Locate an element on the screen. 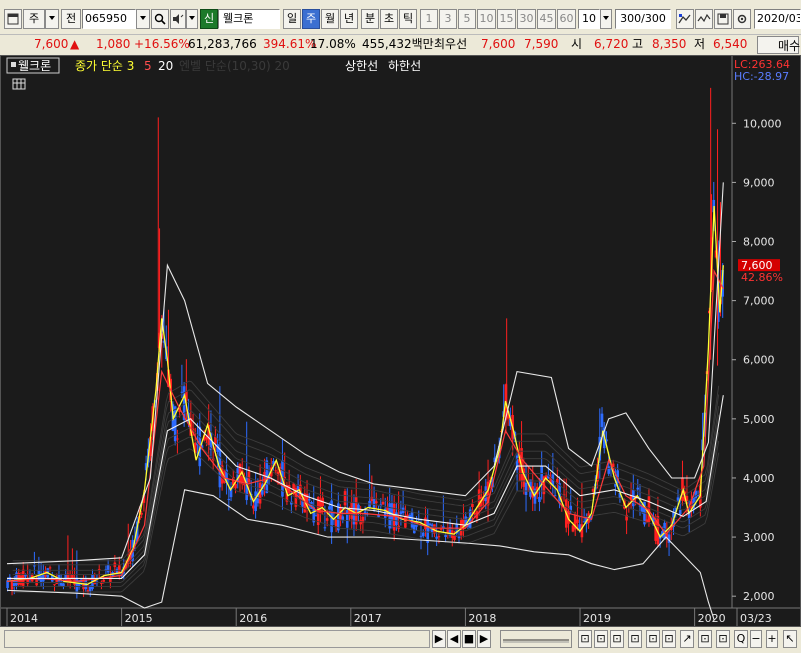 Image resolution: width=801 pixels, height=653 pixels. y-tick-label: 9,000 is located at coordinates (759, 182).